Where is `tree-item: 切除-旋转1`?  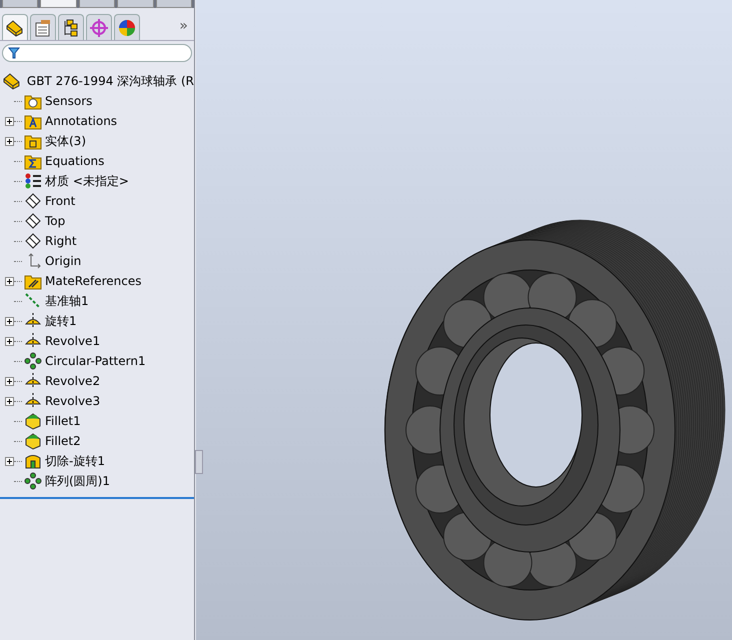 tree-item: 切除-旋转1 is located at coordinates (75, 461).